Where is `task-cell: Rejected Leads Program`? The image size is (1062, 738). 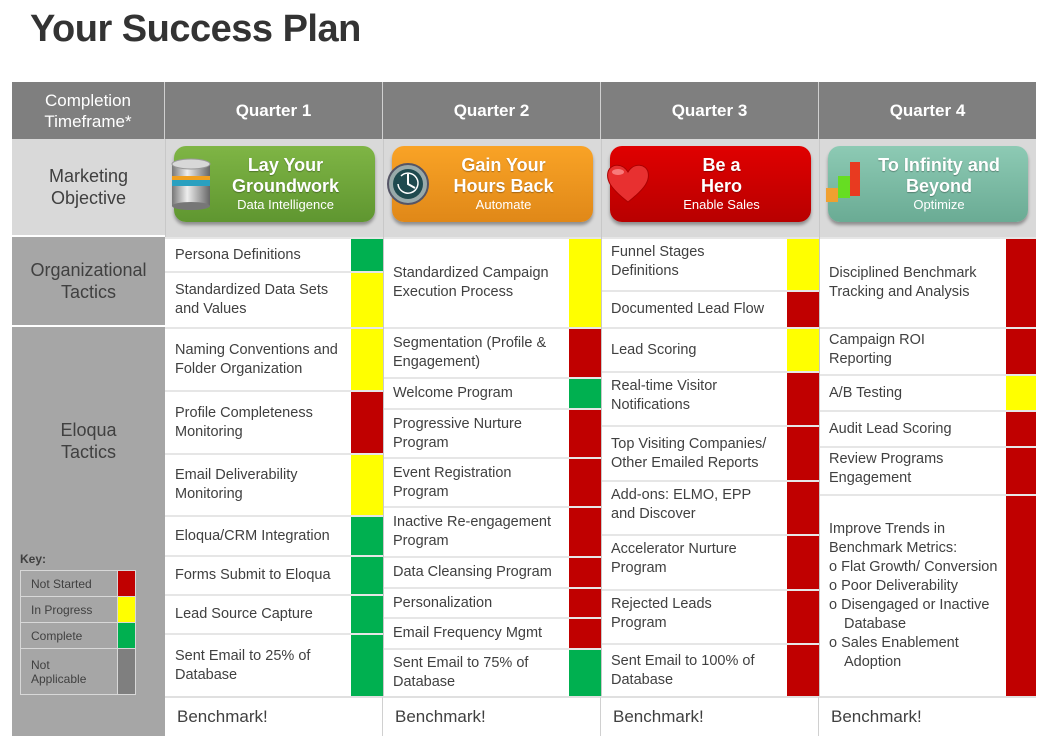 task-cell: Rejected Leads Program is located at coordinates (694, 616).